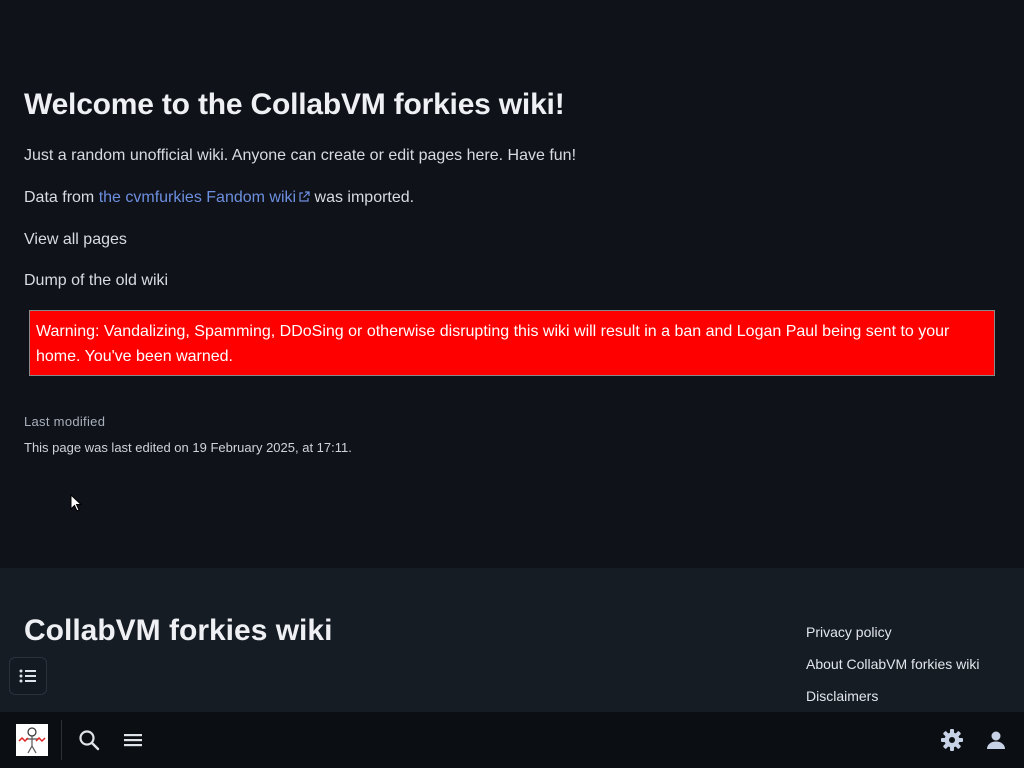 The width and height of the screenshot is (1024, 768). I want to click on site-logo, so click(32, 740).